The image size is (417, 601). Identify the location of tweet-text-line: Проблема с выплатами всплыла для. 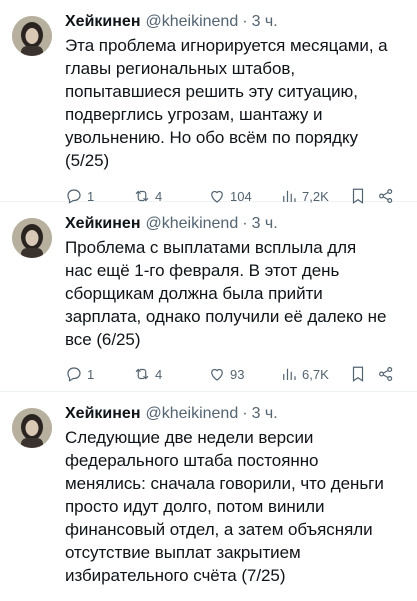
(211, 247).